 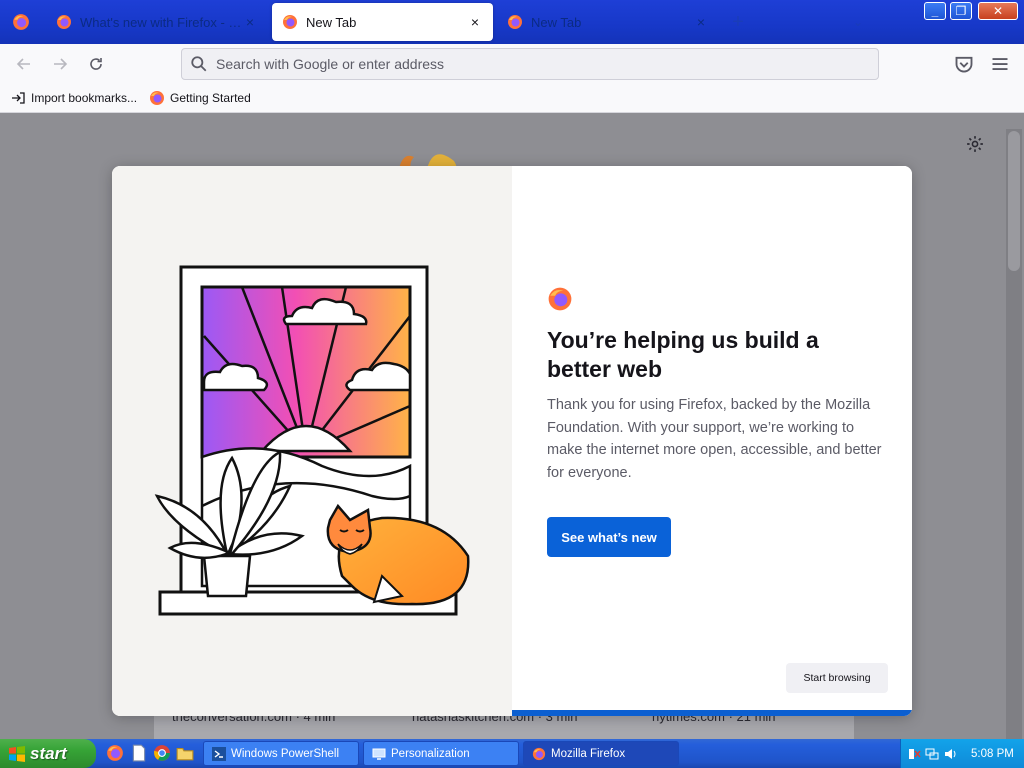 I want to click on task-label: Mozilla Firefox, so click(x=588, y=753).